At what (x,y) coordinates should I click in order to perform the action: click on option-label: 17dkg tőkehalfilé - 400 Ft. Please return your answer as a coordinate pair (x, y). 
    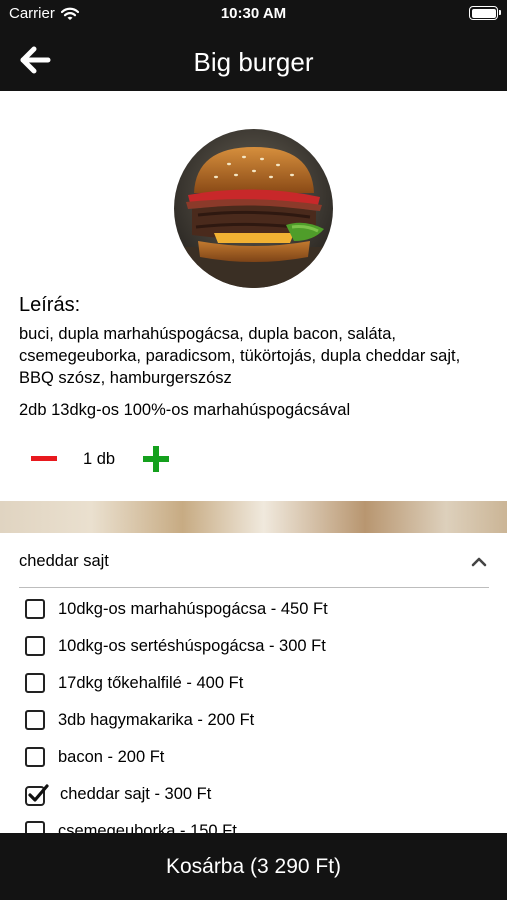
    Looking at the image, I should click on (151, 683).